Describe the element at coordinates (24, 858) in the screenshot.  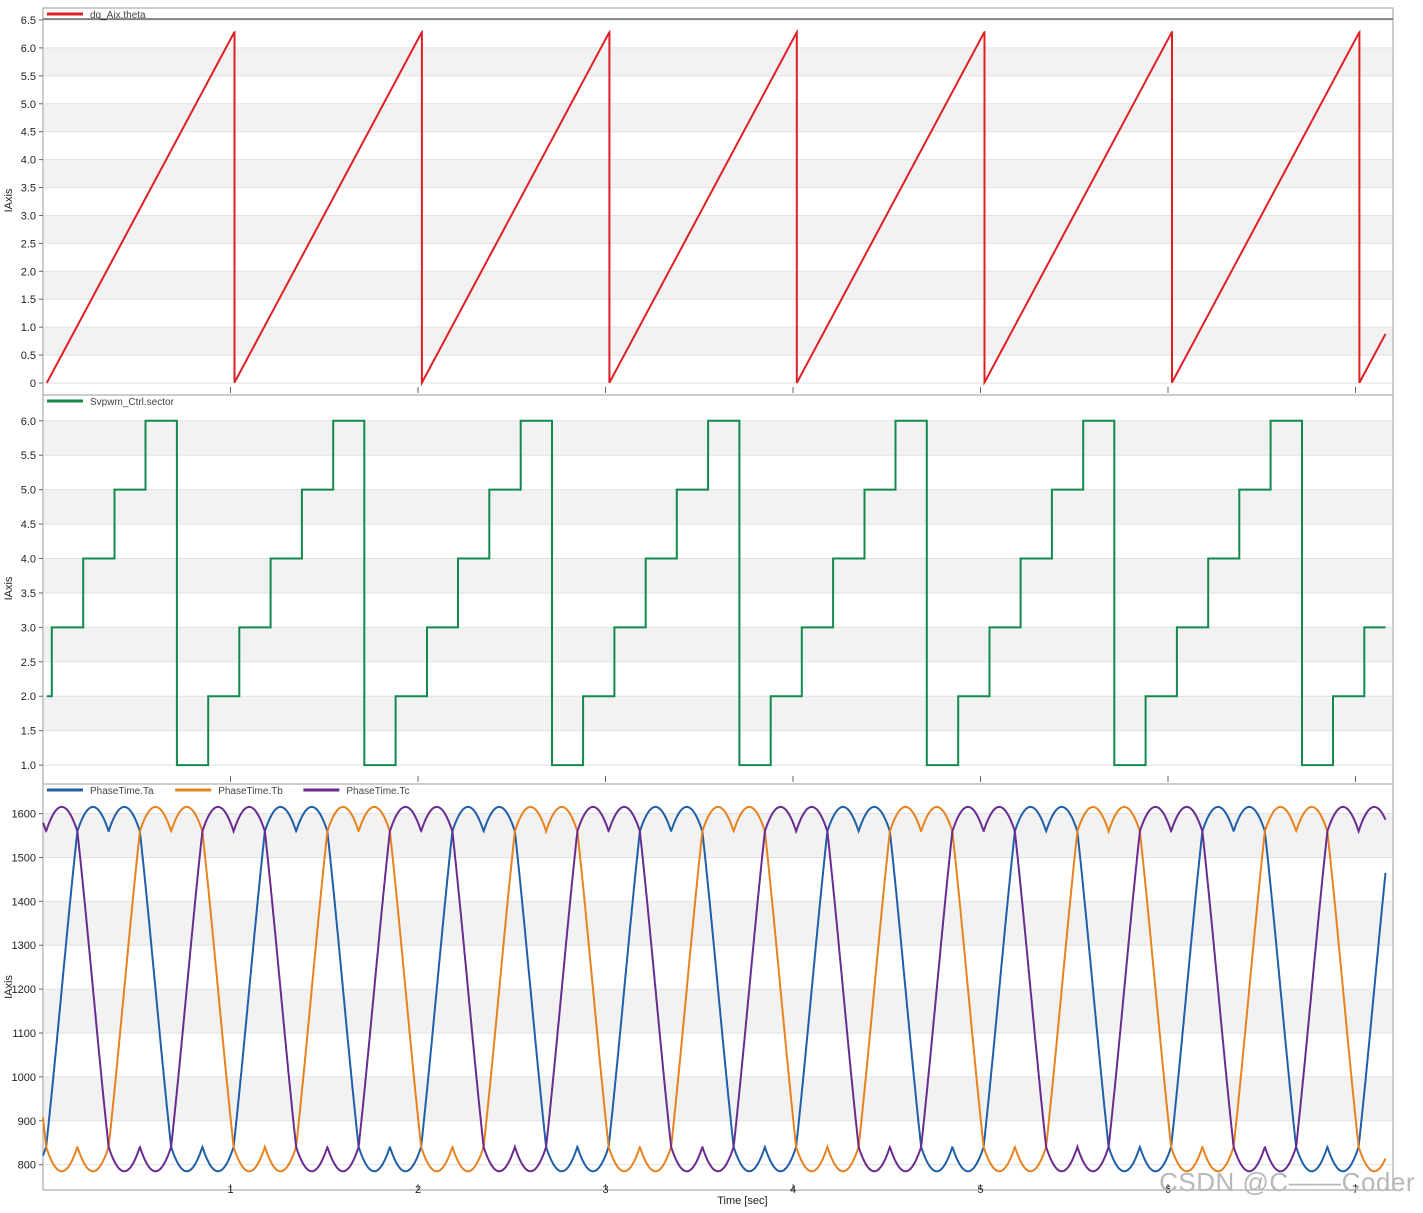
I see `y-tick-label: 1500` at that location.